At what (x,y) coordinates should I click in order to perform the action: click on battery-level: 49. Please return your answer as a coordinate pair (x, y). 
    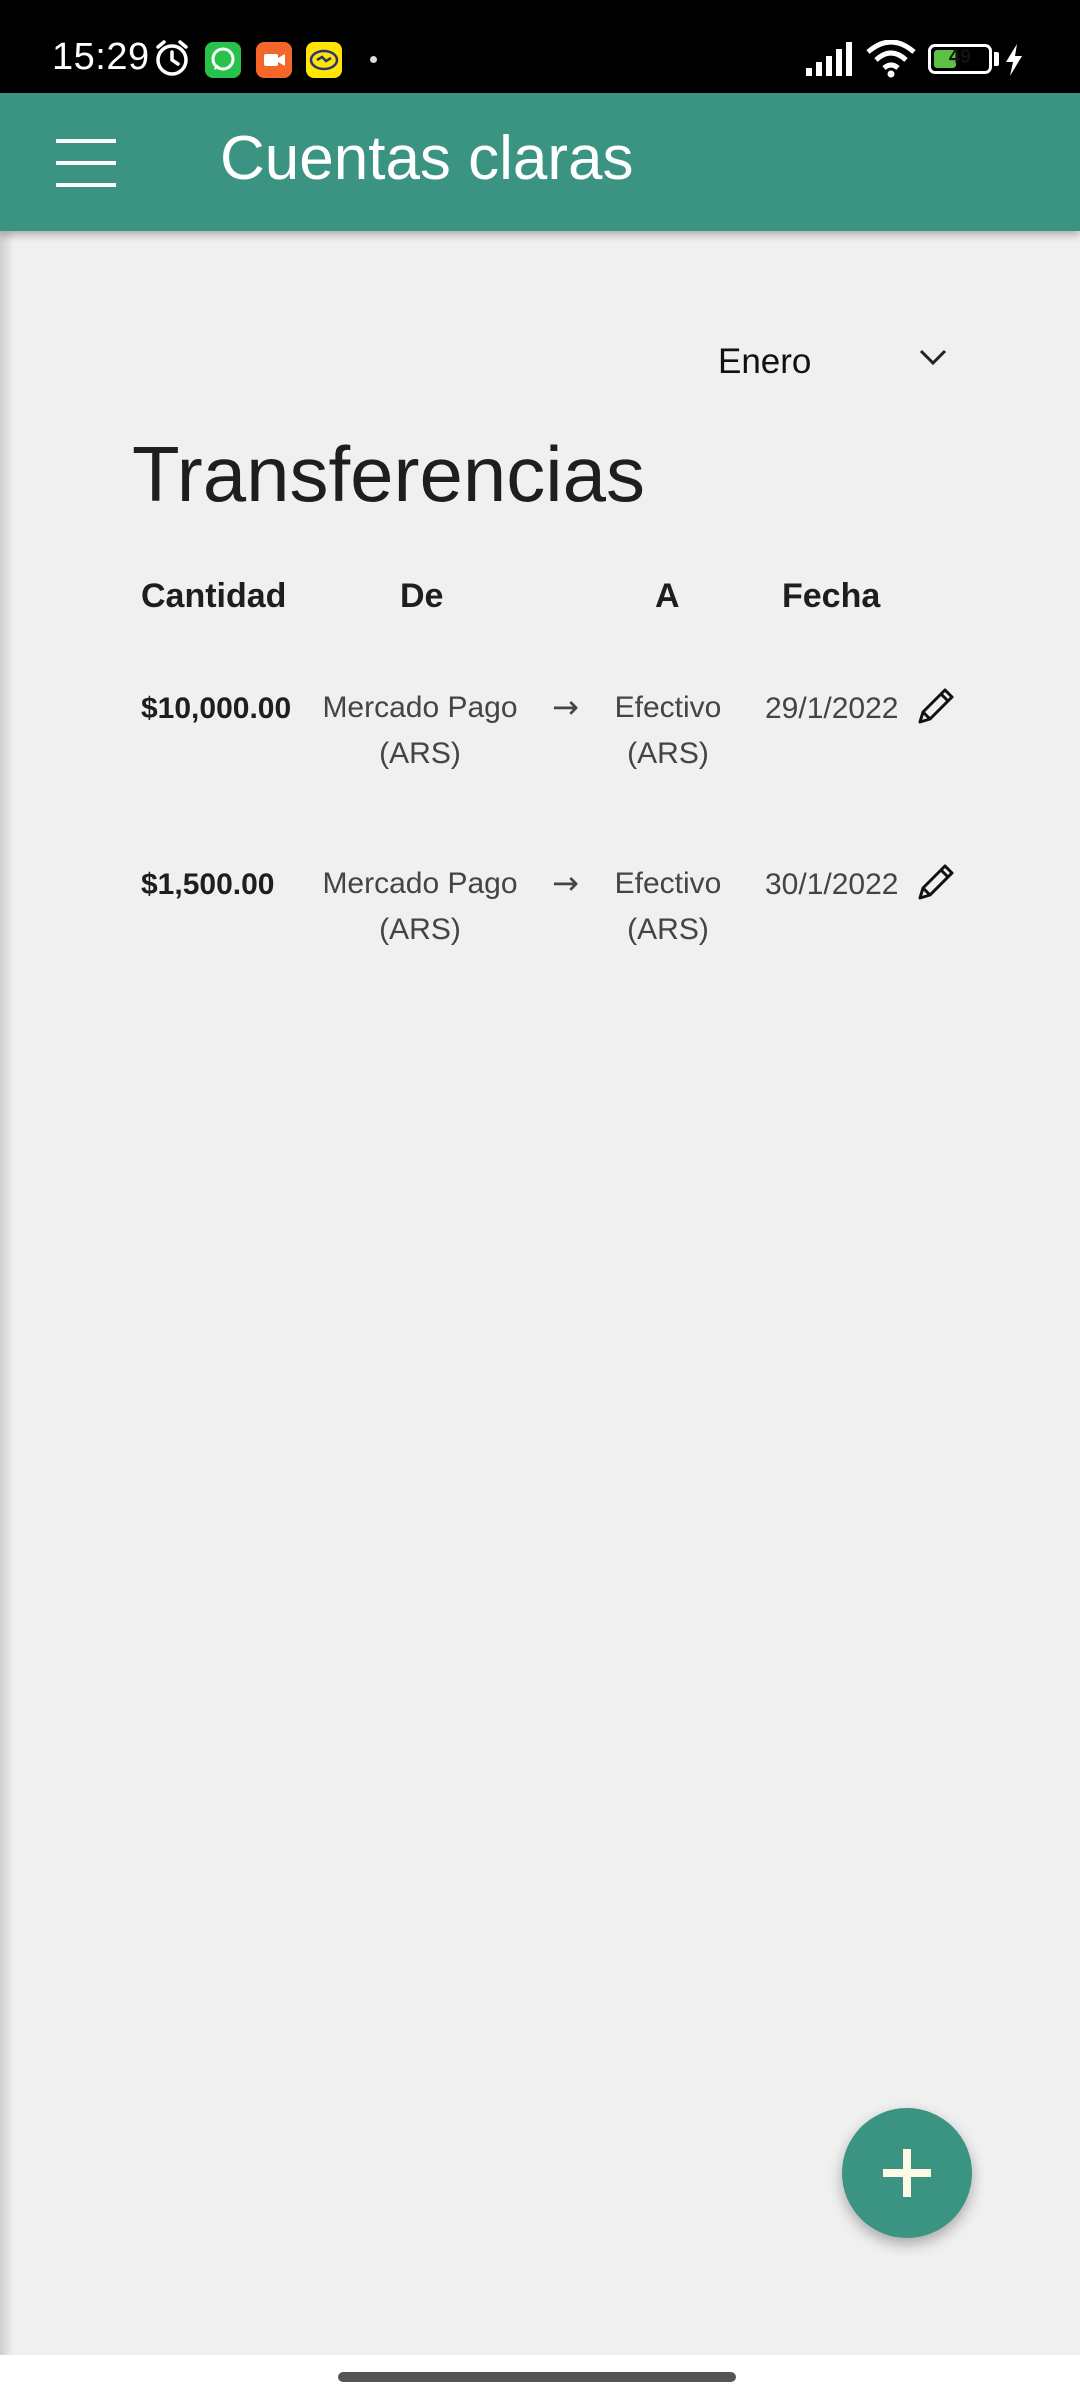
    Looking at the image, I should click on (960, 57).